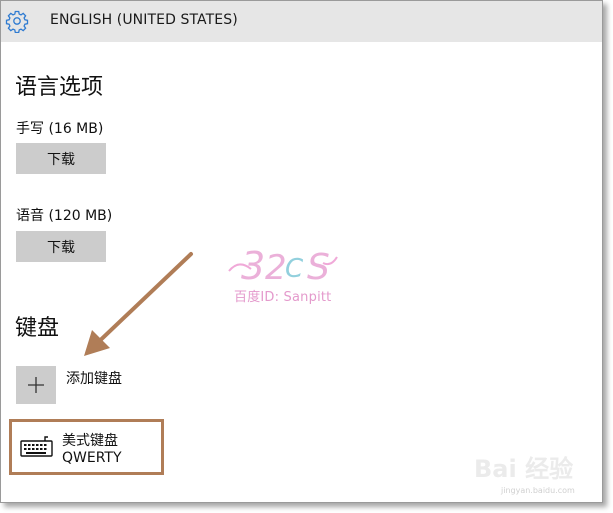  Describe the element at coordinates (90, 441) in the screenshot. I see `keyboard-name: 美式键盘` at that location.